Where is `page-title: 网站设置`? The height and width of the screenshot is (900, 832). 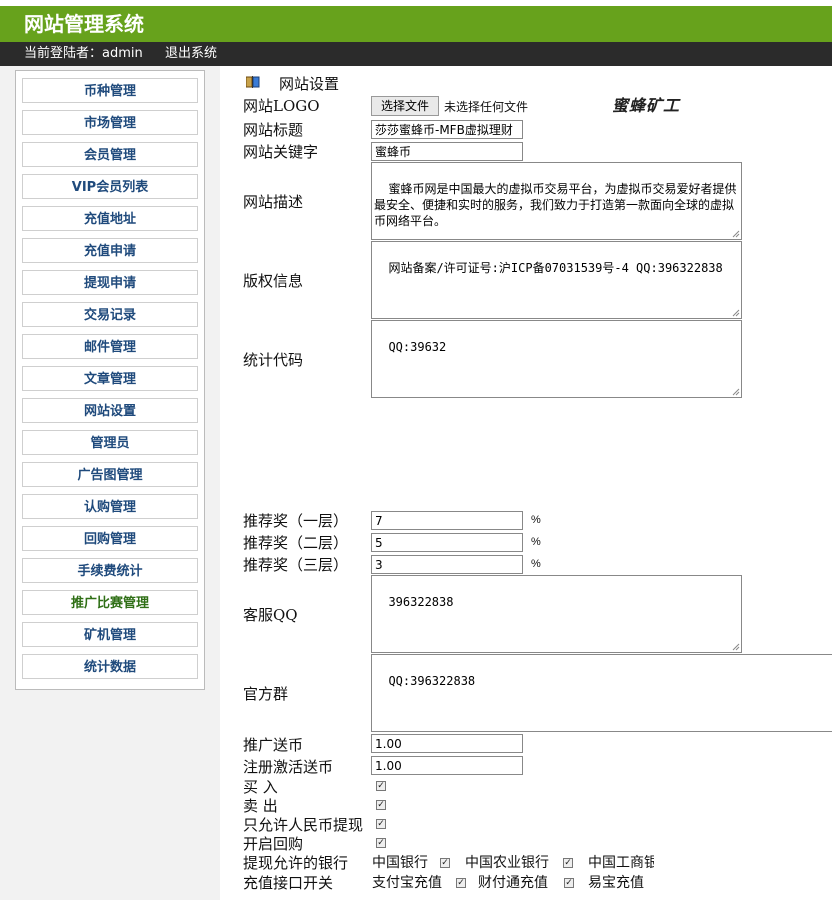
page-title: 网站设置 is located at coordinates (309, 84).